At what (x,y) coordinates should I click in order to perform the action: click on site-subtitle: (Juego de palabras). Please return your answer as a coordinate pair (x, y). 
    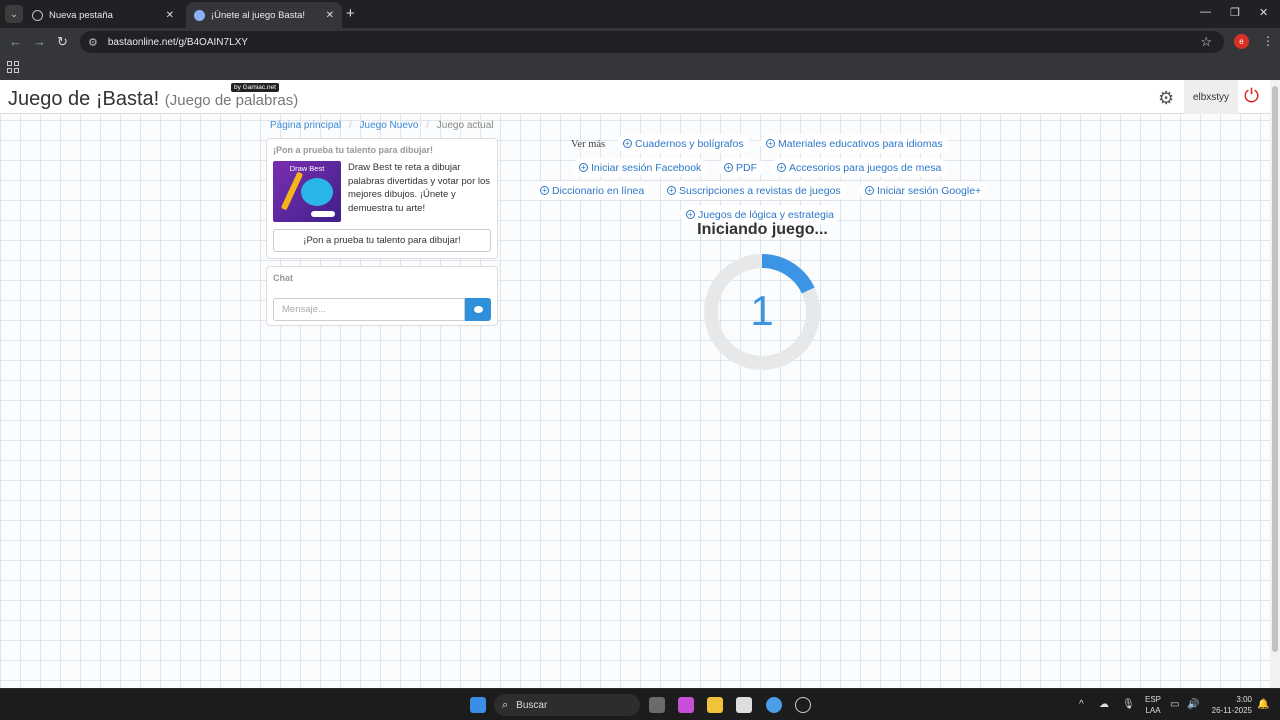
    Looking at the image, I should click on (231, 100).